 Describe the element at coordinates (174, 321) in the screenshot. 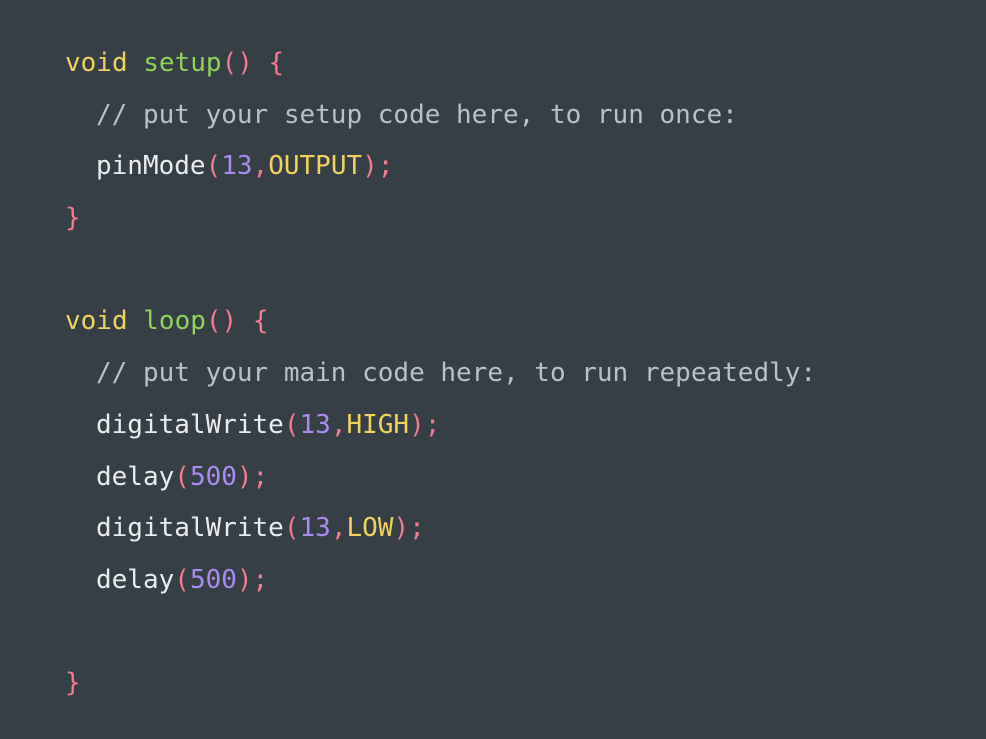

I see `code-token-function: loop` at that location.